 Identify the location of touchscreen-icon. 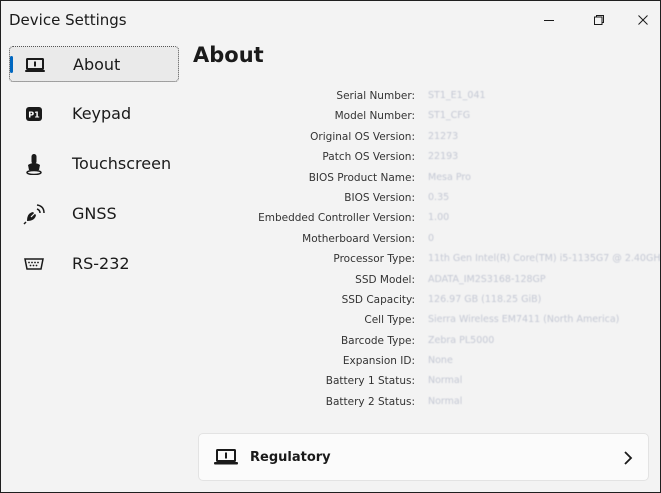
(34, 164).